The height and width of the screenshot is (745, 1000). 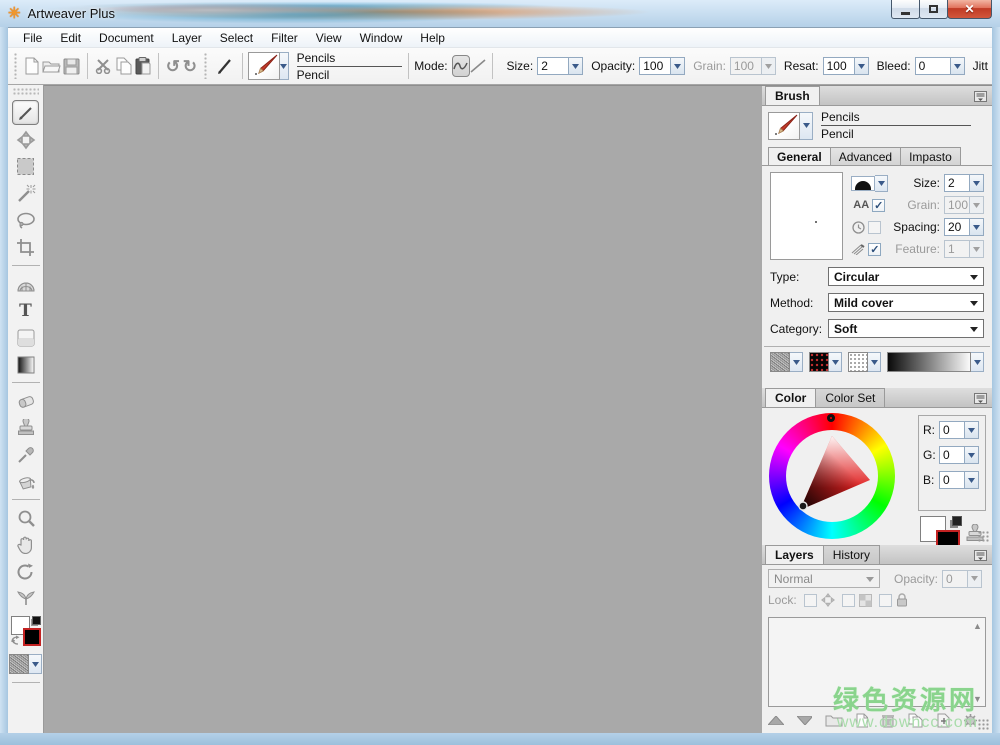 I want to click on brush-tool-button, so click(x=225, y=66).